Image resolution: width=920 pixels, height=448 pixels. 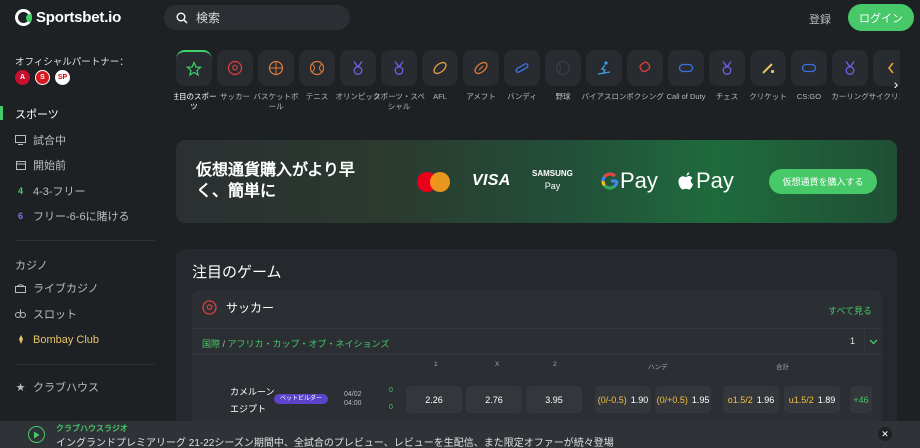 What do you see at coordinates (68, 17) in the screenshot?
I see `sportsbet-logo: Sportsbet.io` at bounding box center [68, 17].